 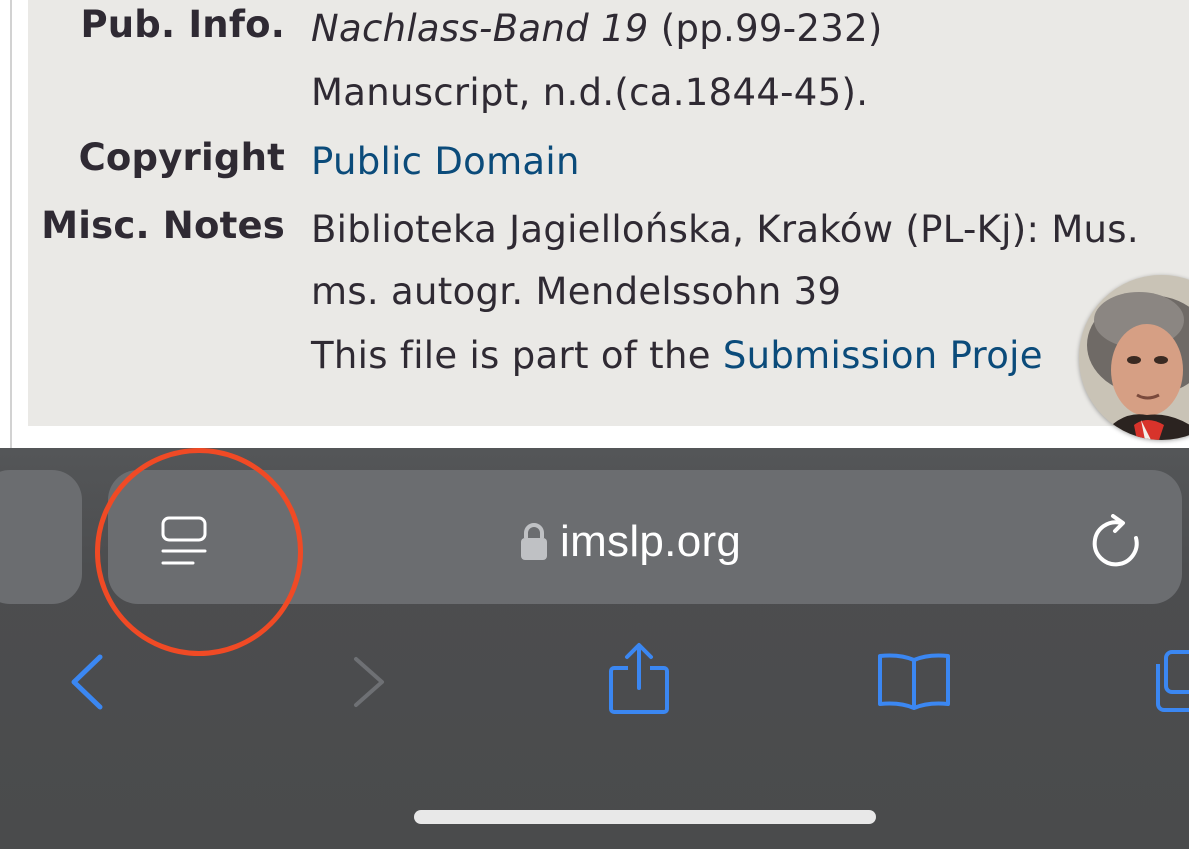 What do you see at coordinates (534, 541) in the screenshot?
I see `lock-icon` at bounding box center [534, 541].